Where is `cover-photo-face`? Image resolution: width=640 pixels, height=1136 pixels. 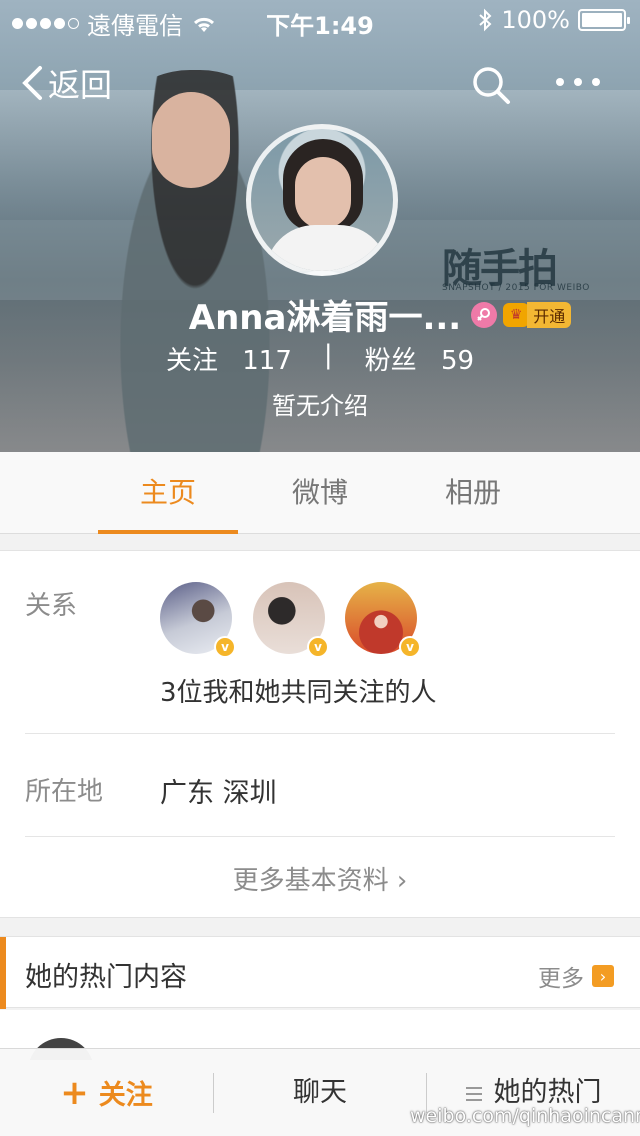 cover-photo-face is located at coordinates (191, 140).